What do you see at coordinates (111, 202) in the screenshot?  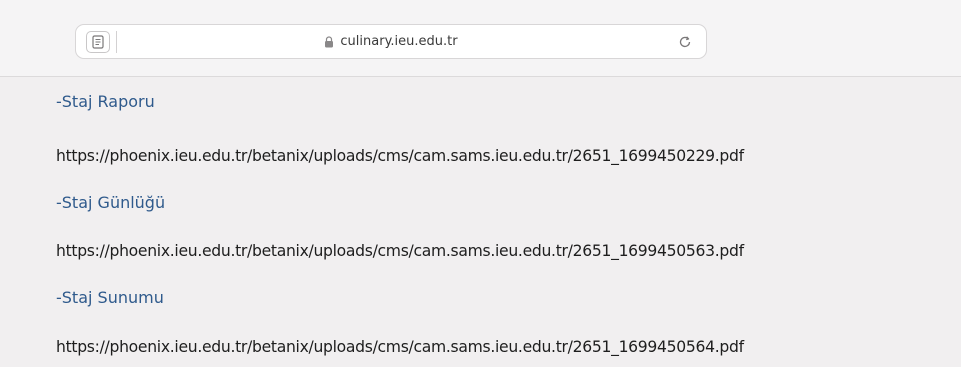 I see `entry-title-staj-gunlugu: -Staj Günlüğü` at bounding box center [111, 202].